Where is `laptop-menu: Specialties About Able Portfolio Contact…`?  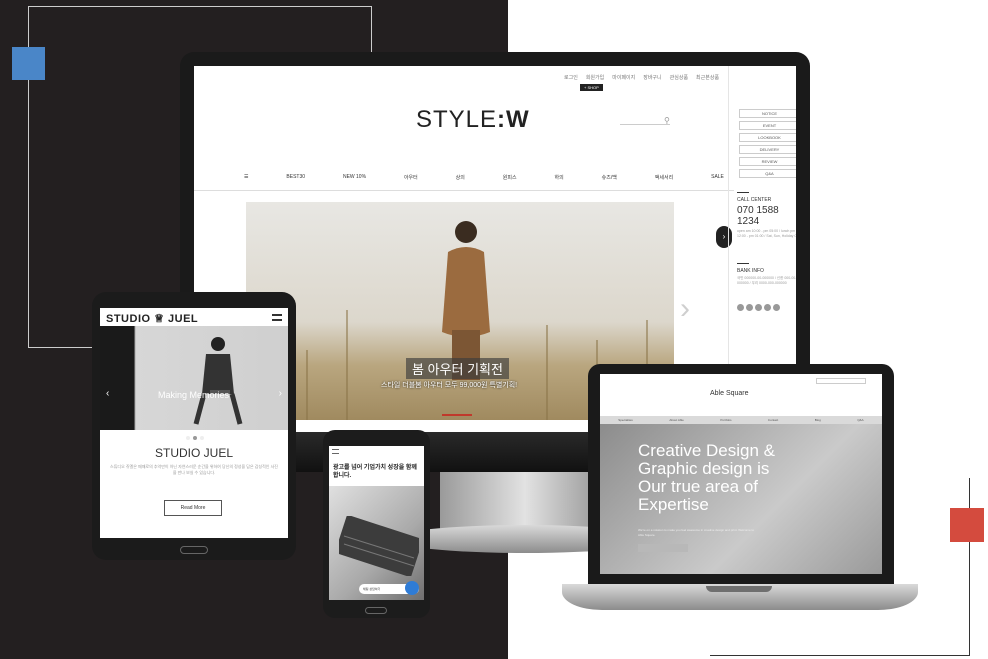
laptop-menu: Specialties About Able Portfolio Contact… is located at coordinates (741, 420).